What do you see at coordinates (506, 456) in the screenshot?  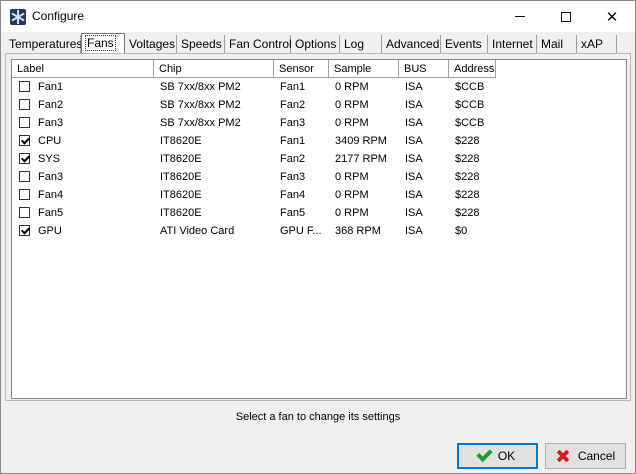 I see `ok-label: OK` at bounding box center [506, 456].